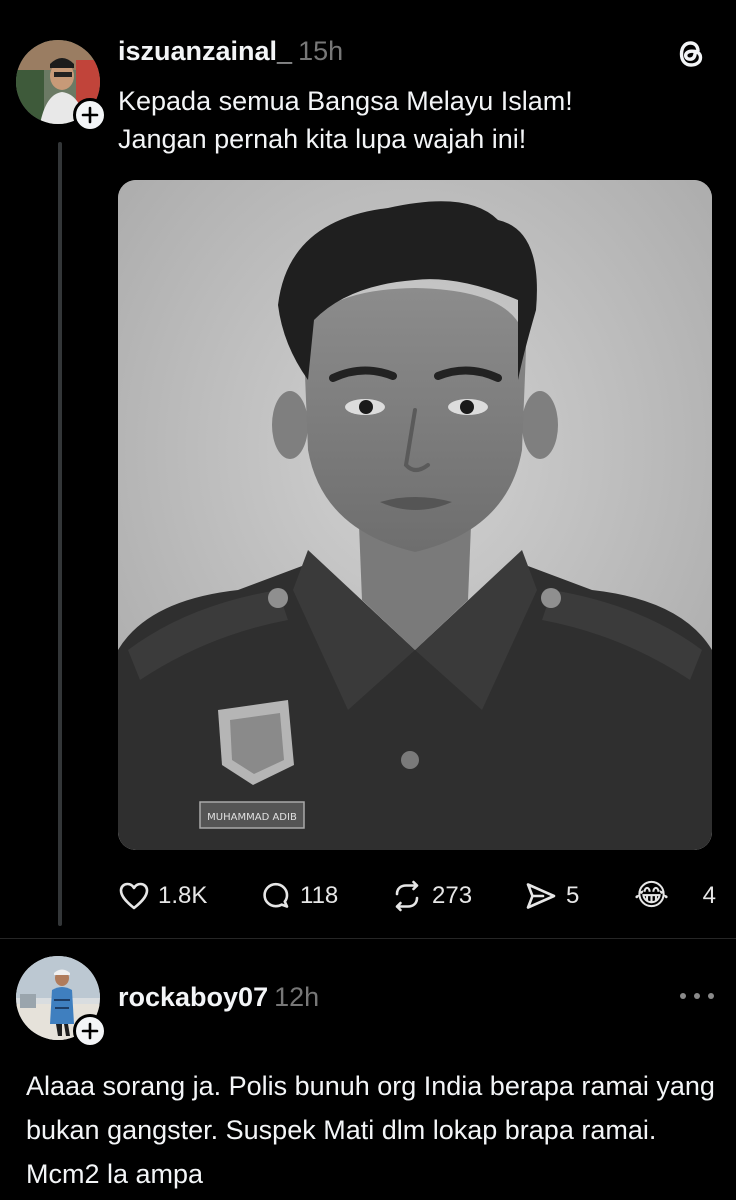  Describe the element at coordinates (297, 997) in the screenshot. I see `reply-timestamp: 12h` at that location.